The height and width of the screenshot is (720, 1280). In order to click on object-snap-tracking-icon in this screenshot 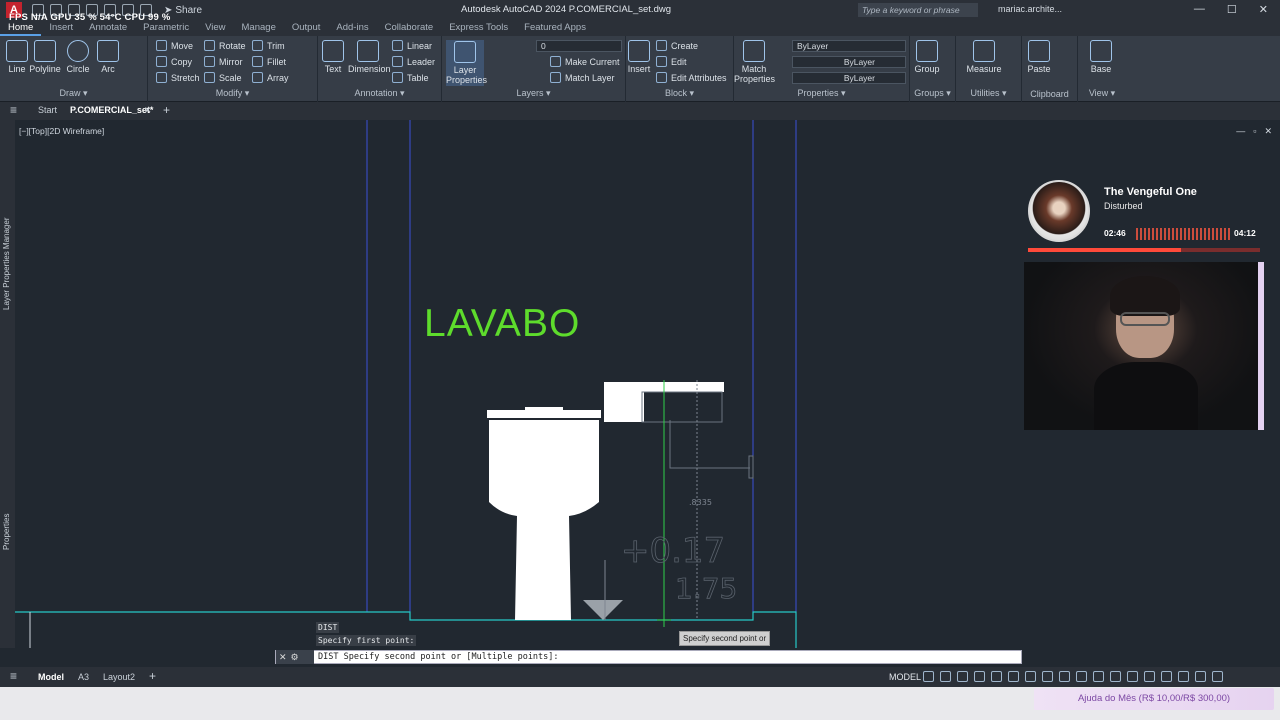, I will do `click(1013, 676)`.